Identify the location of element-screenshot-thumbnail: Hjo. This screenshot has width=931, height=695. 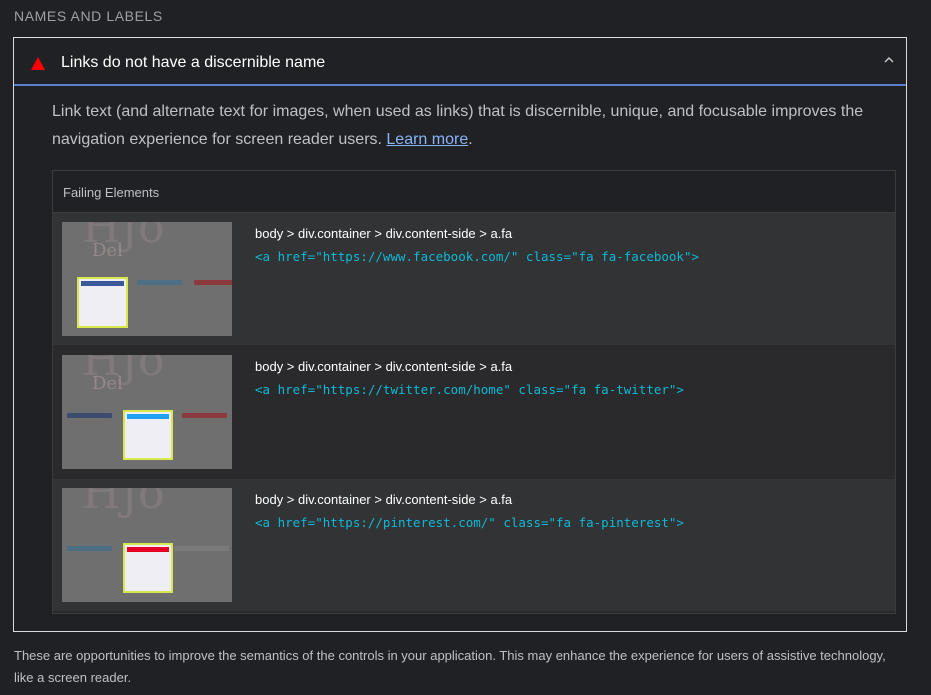
(147, 545).